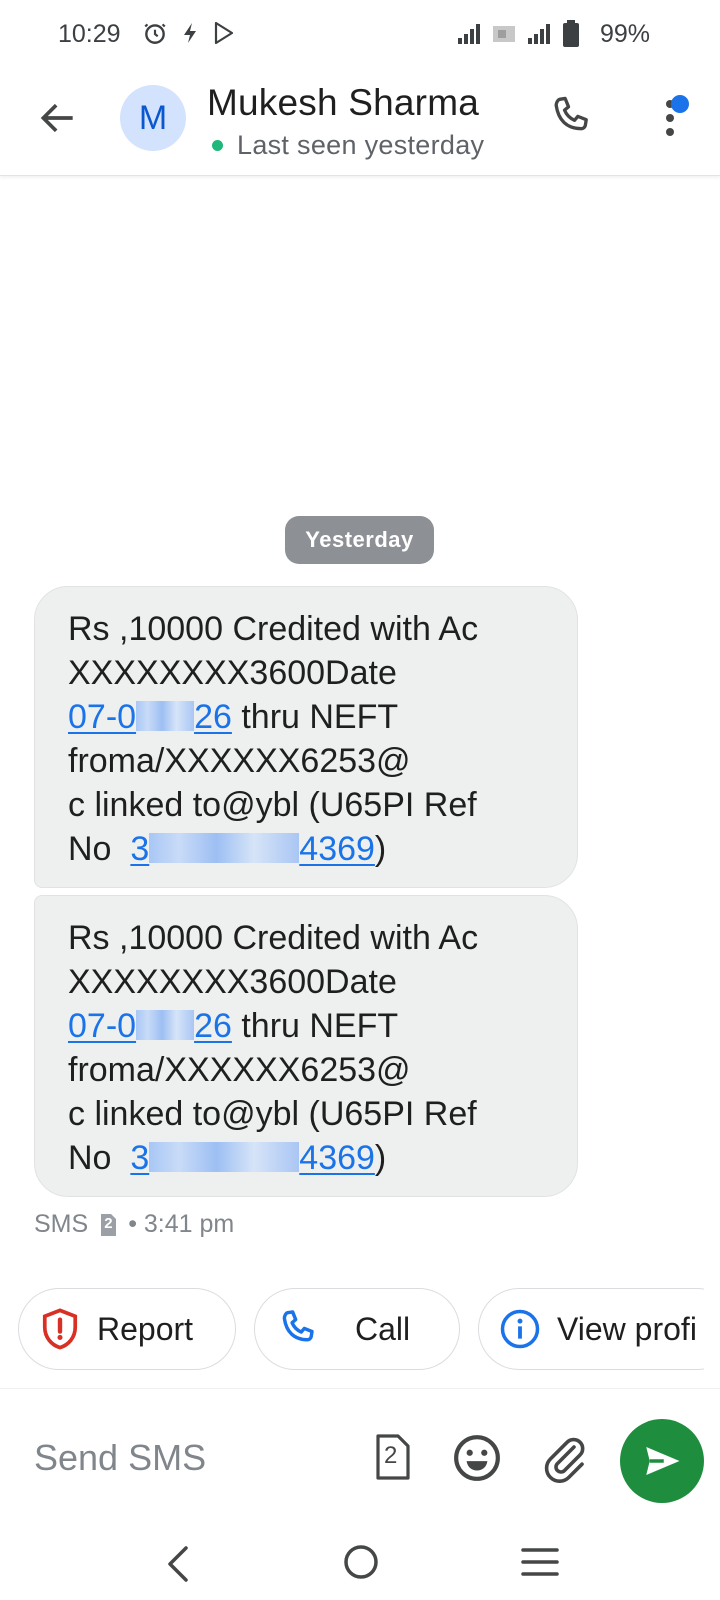 The image size is (720, 1600). I want to click on arrow-left-icon, so click(56, 118).